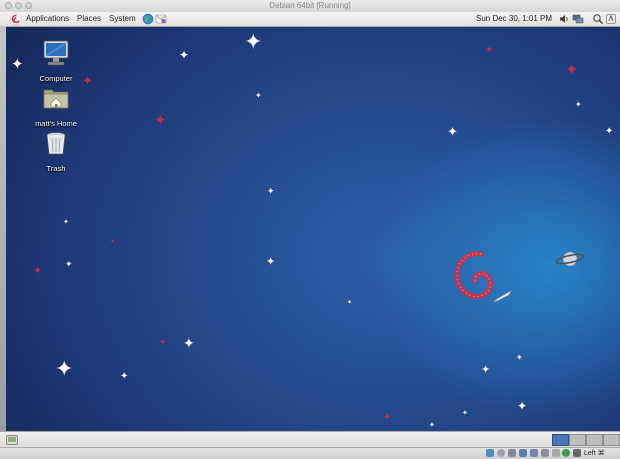 This screenshot has height=459, width=620. Describe the element at coordinates (148, 19) in the screenshot. I see `web-browser-icon` at that location.